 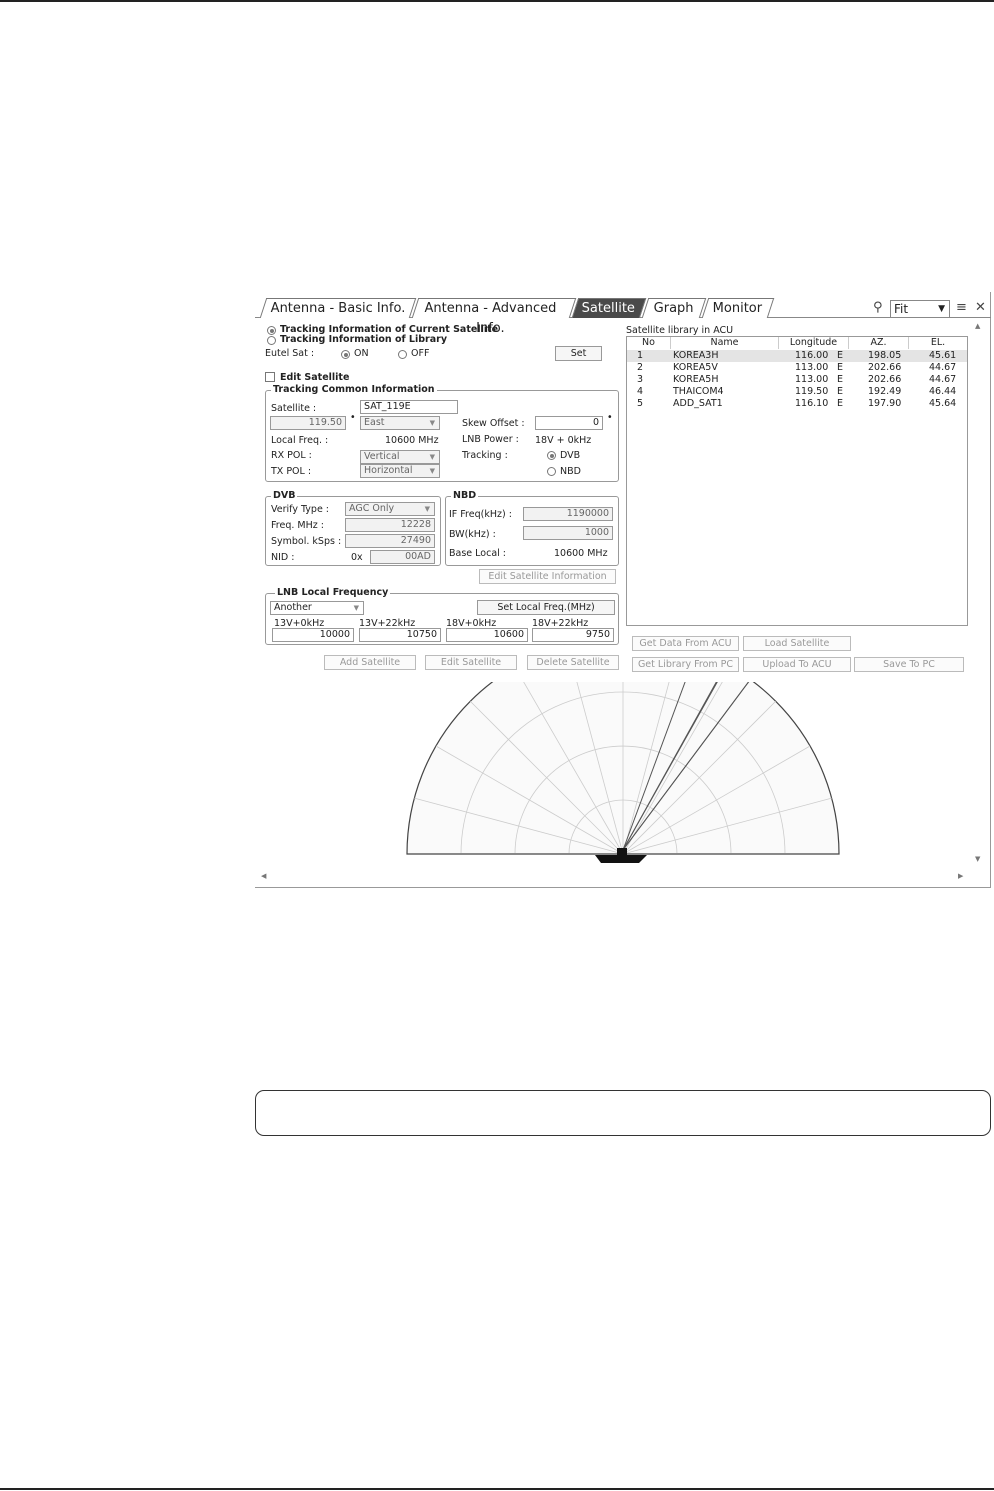 I want to click on nid-field: 00AD, so click(x=402, y=557).